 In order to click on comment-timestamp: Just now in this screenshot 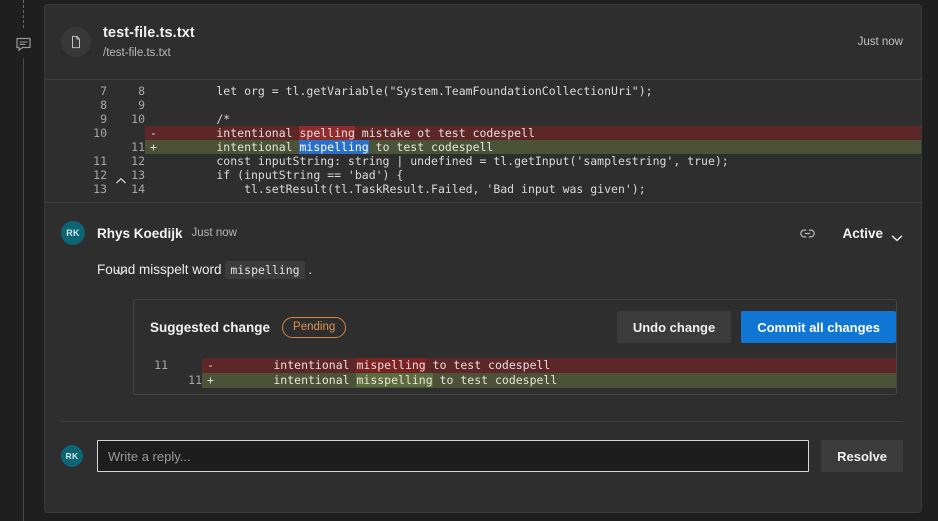, I will do `click(214, 233)`.